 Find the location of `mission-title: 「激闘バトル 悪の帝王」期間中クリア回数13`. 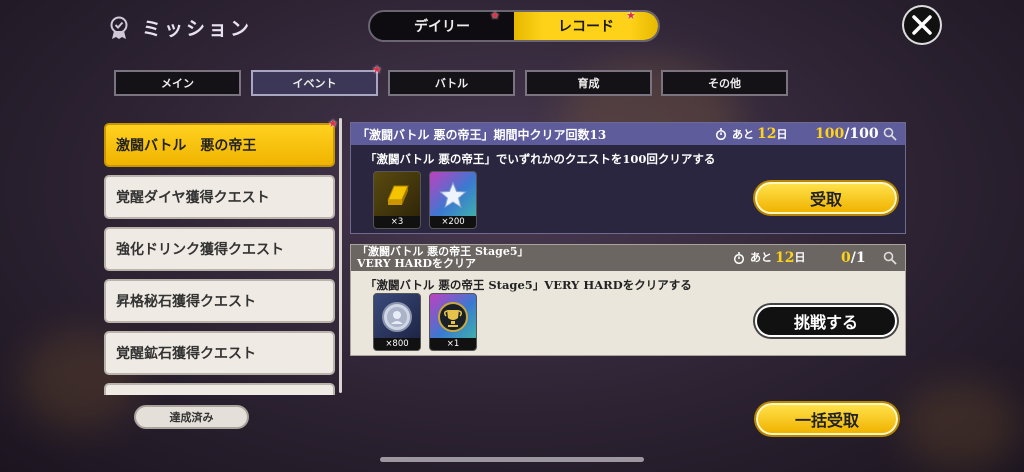

mission-title: 「激闘バトル 悪の帝王」期間中クリア回数13 is located at coordinates (482, 134).